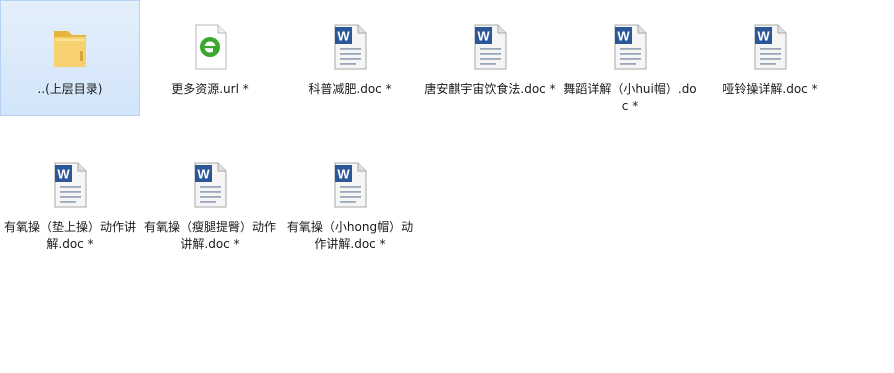 The height and width of the screenshot is (373, 894). What do you see at coordinates (490, 89) in the screenshot?
I see `file-item-label: 唐安麒宇宙饮食法.doc *` at bounding box center [490, 89].